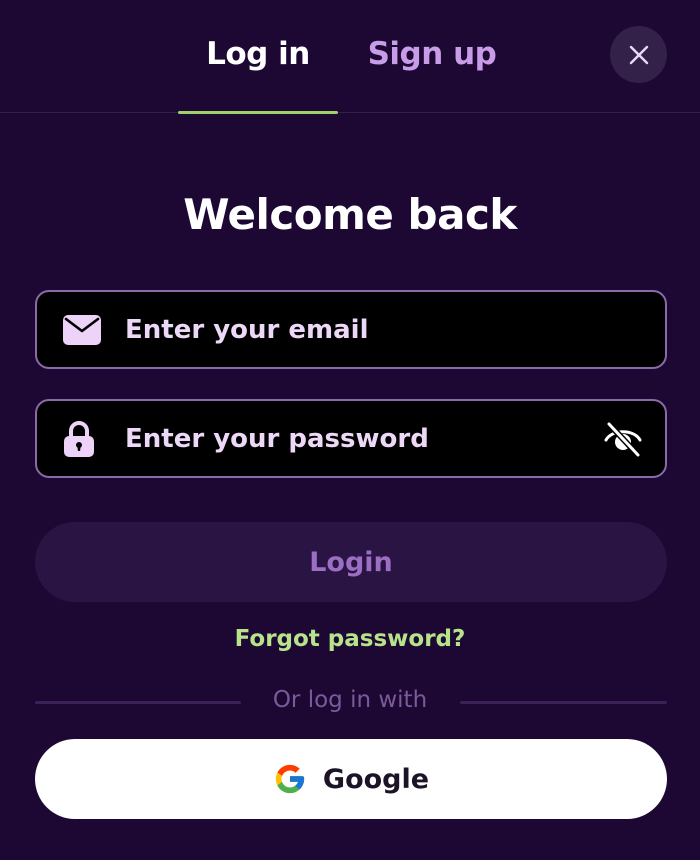 This screenshot has height=860, width=700. Describe the element at coordinates (350, 700) in the screenshot. I see `divider-text: Or log in with` at that location.